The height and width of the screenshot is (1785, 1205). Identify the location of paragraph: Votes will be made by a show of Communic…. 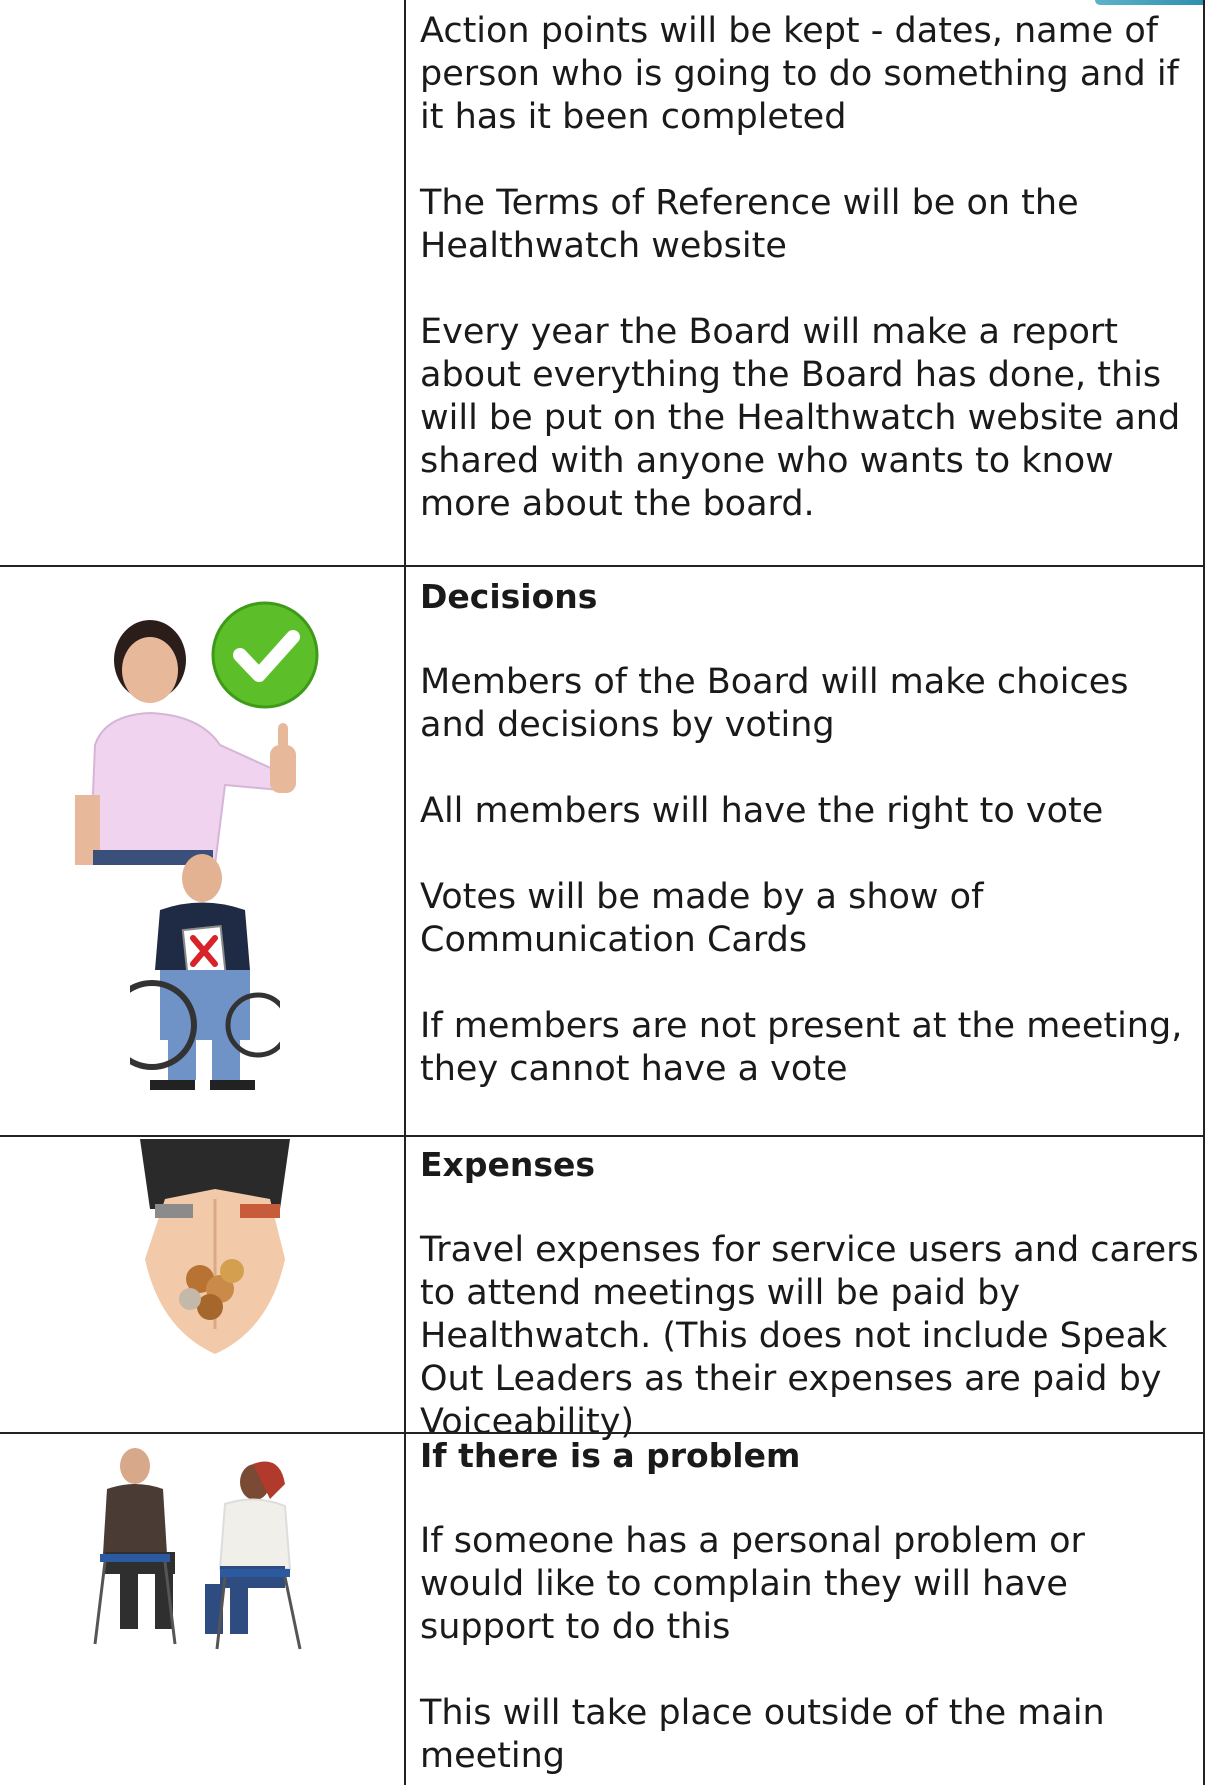
(702, 918).